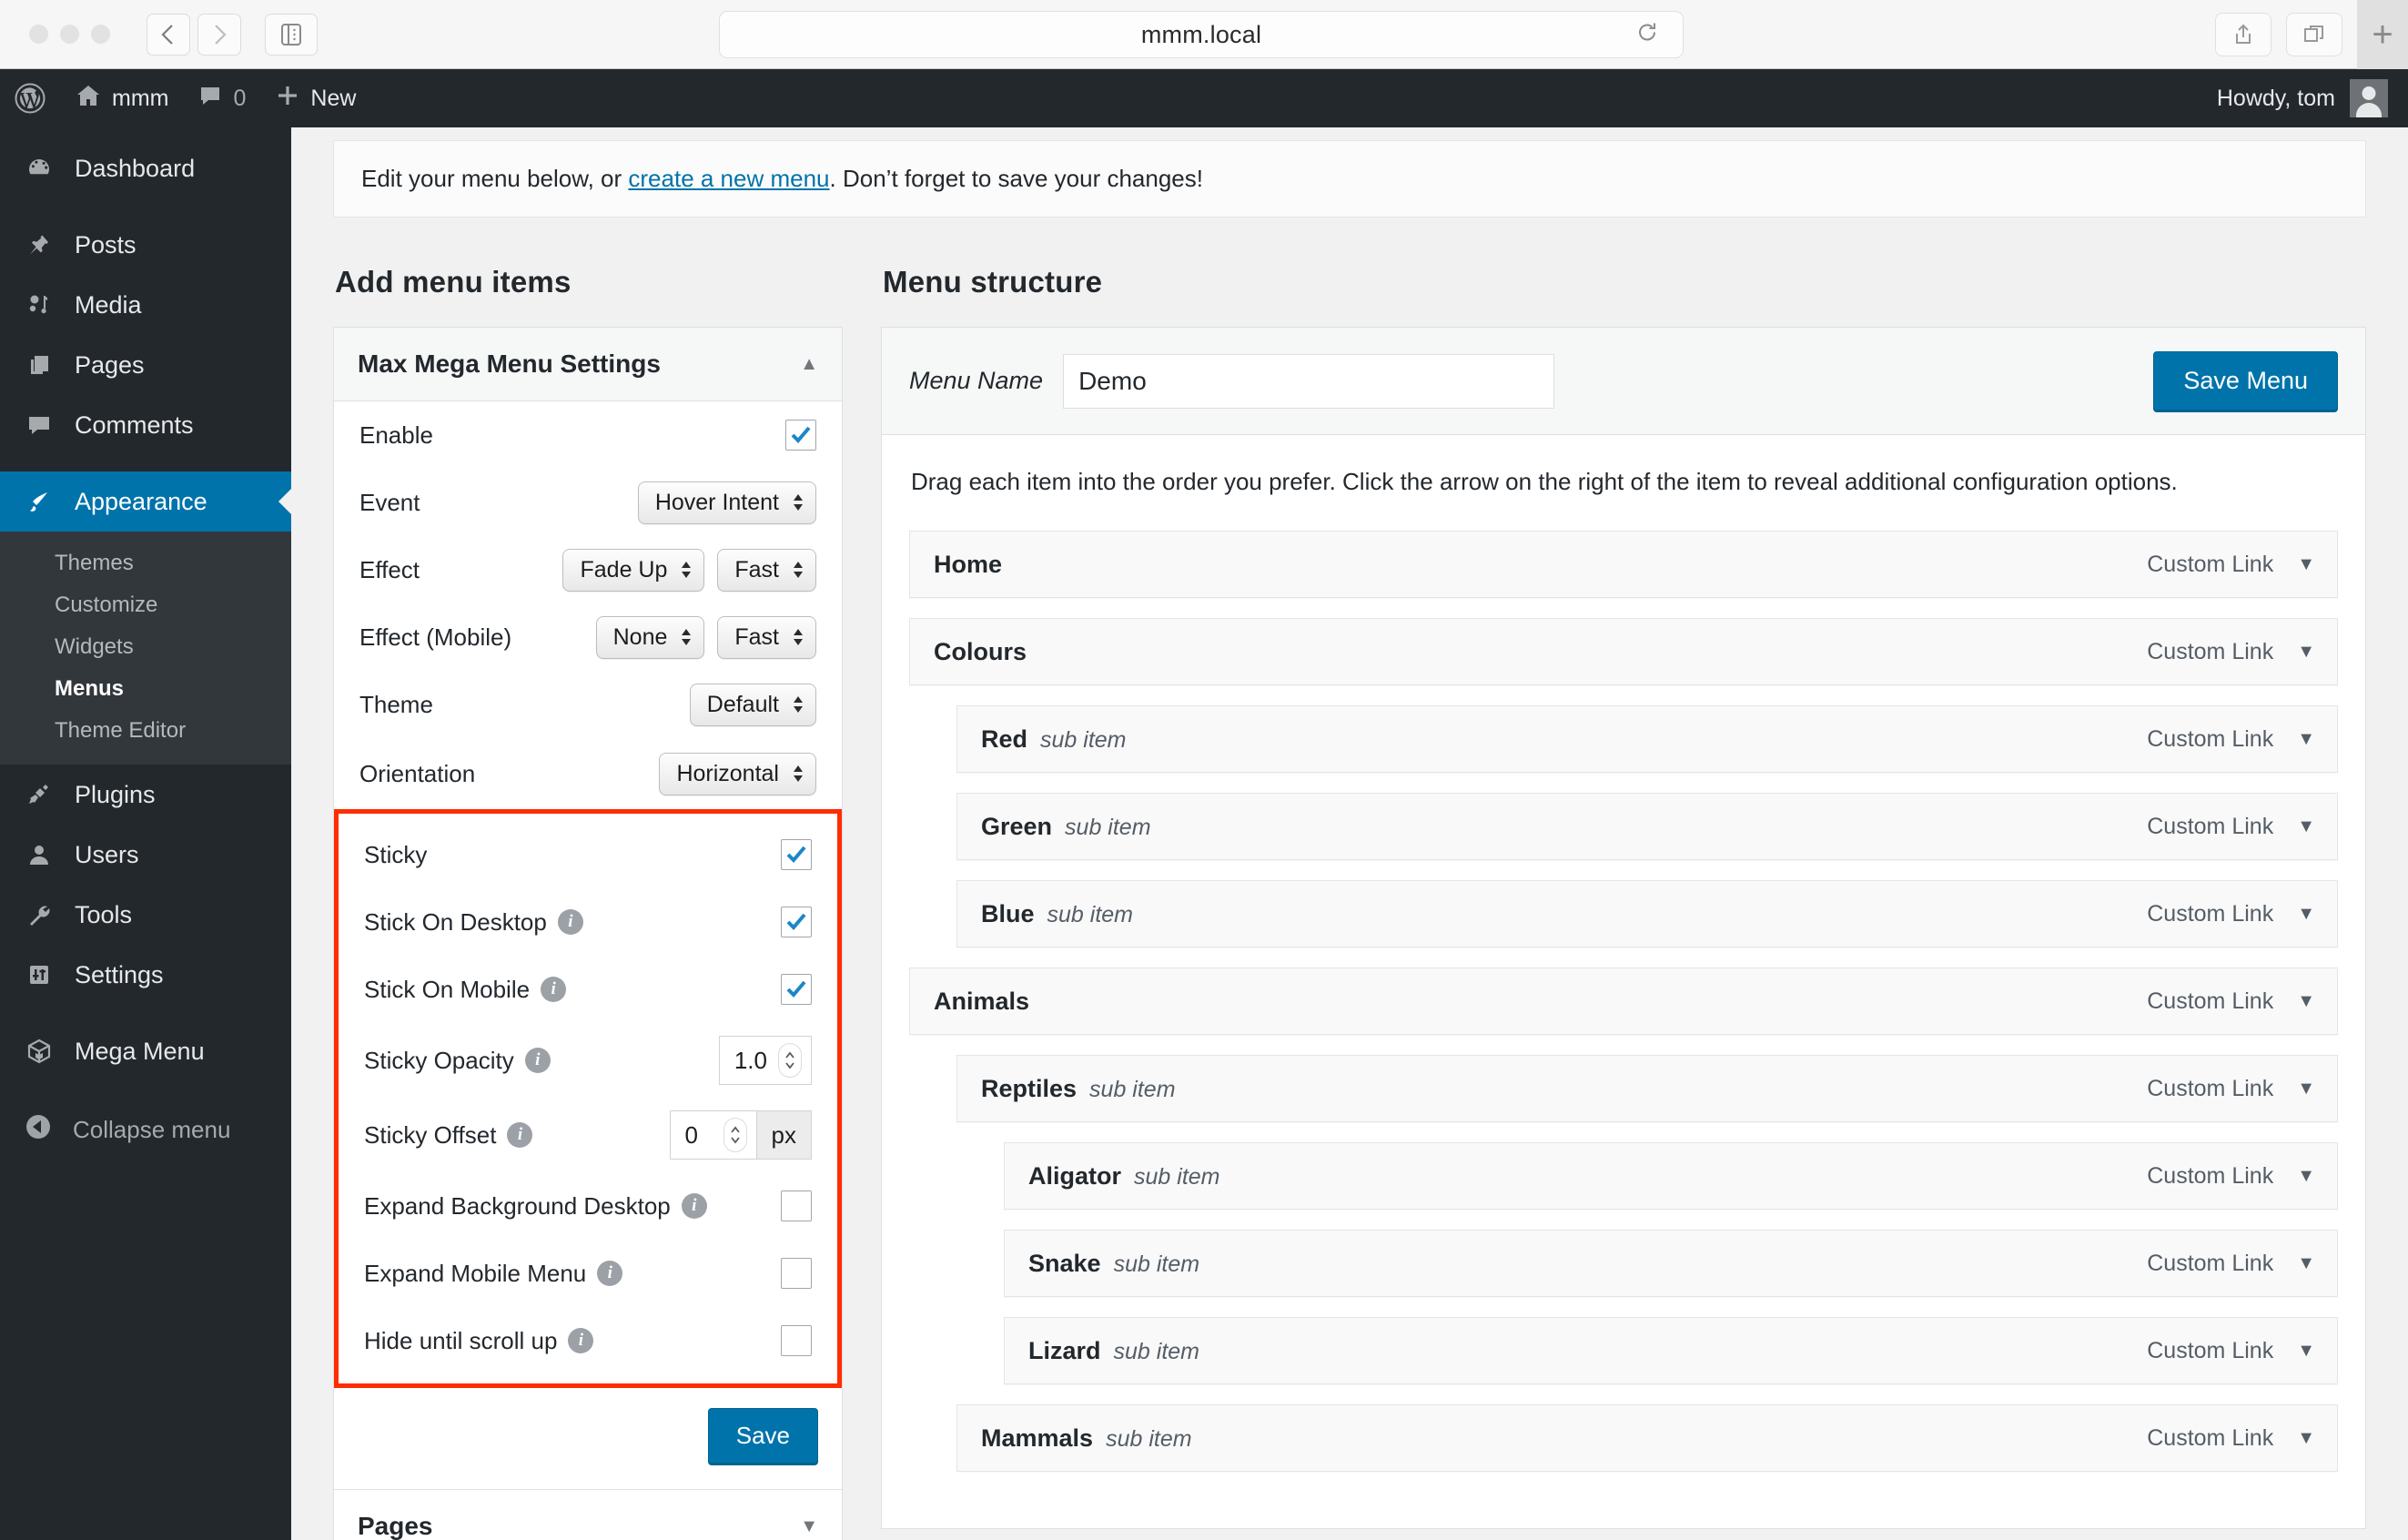 The height and width of the screenshot is (1540, 2408). Describe the element at coordinates (650, 637) in the screenshot. I see `effect-mobile-select: None` at that location.